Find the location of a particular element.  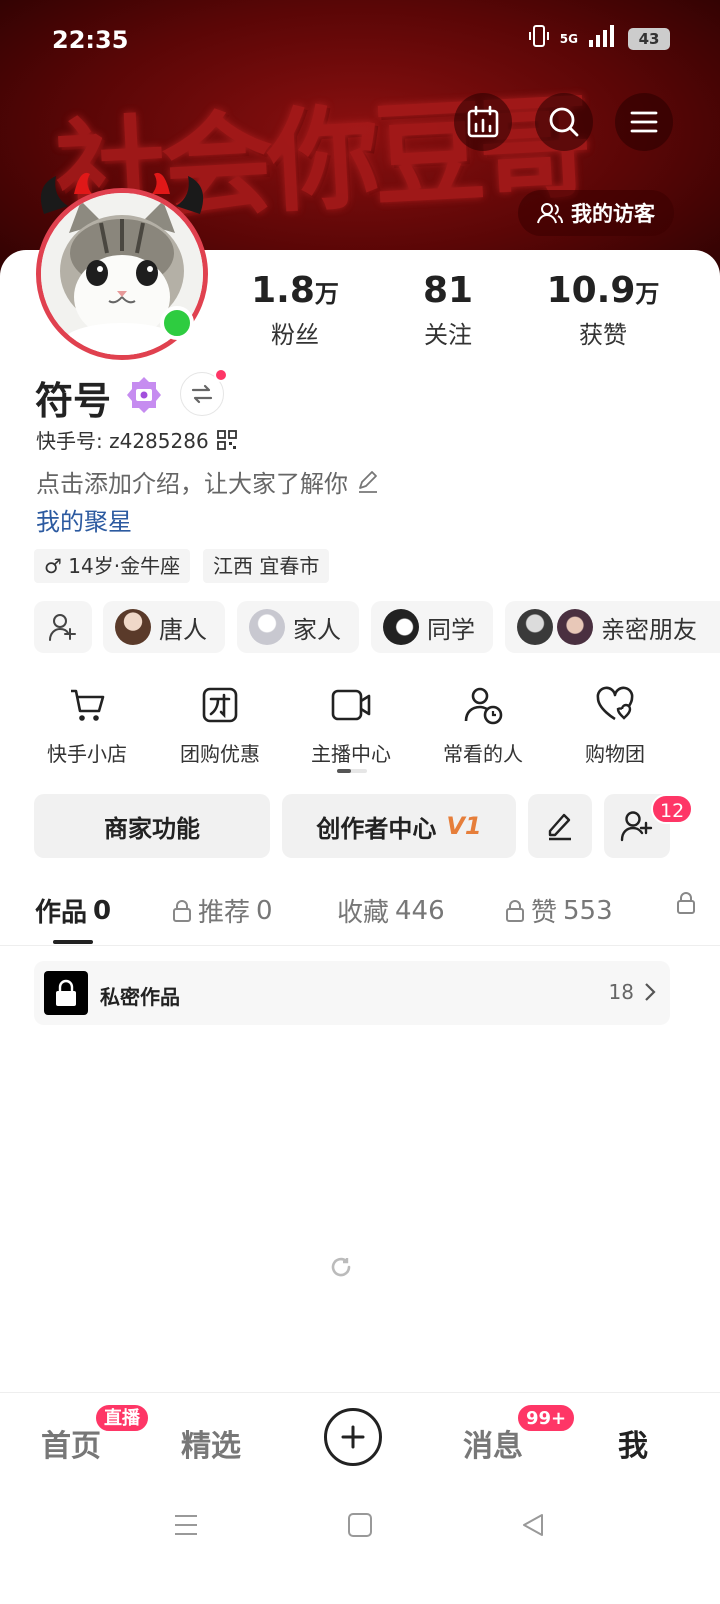

relation-chip-close-friends: 亲密朋友 is located at coordinates (612, 627).